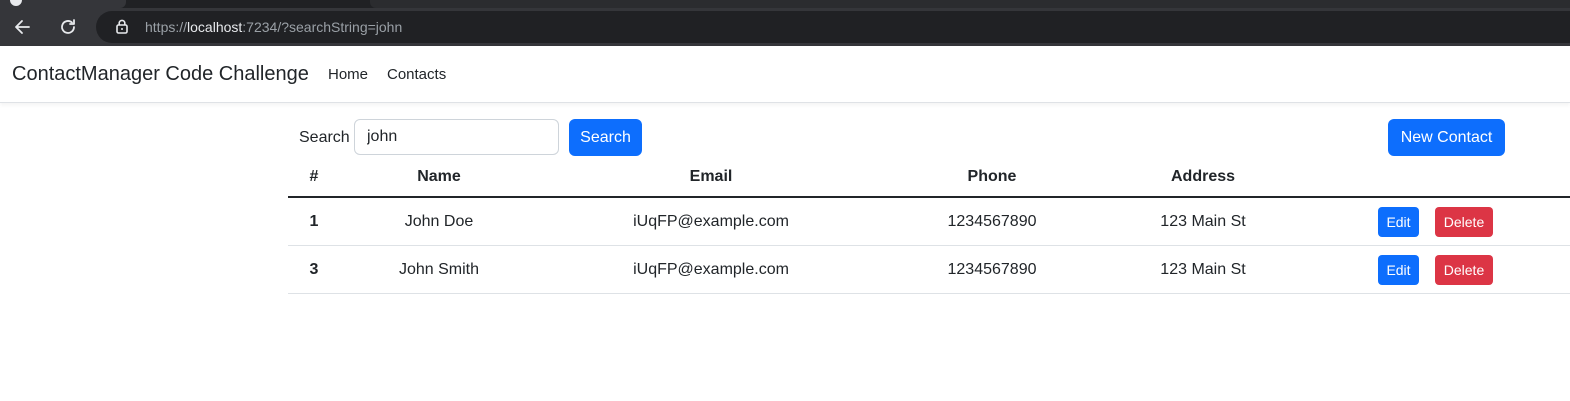  What do you see at coordinates (324, 137) in the screenshot?
I see `search-label: Search` at bounding box center [324, 137].